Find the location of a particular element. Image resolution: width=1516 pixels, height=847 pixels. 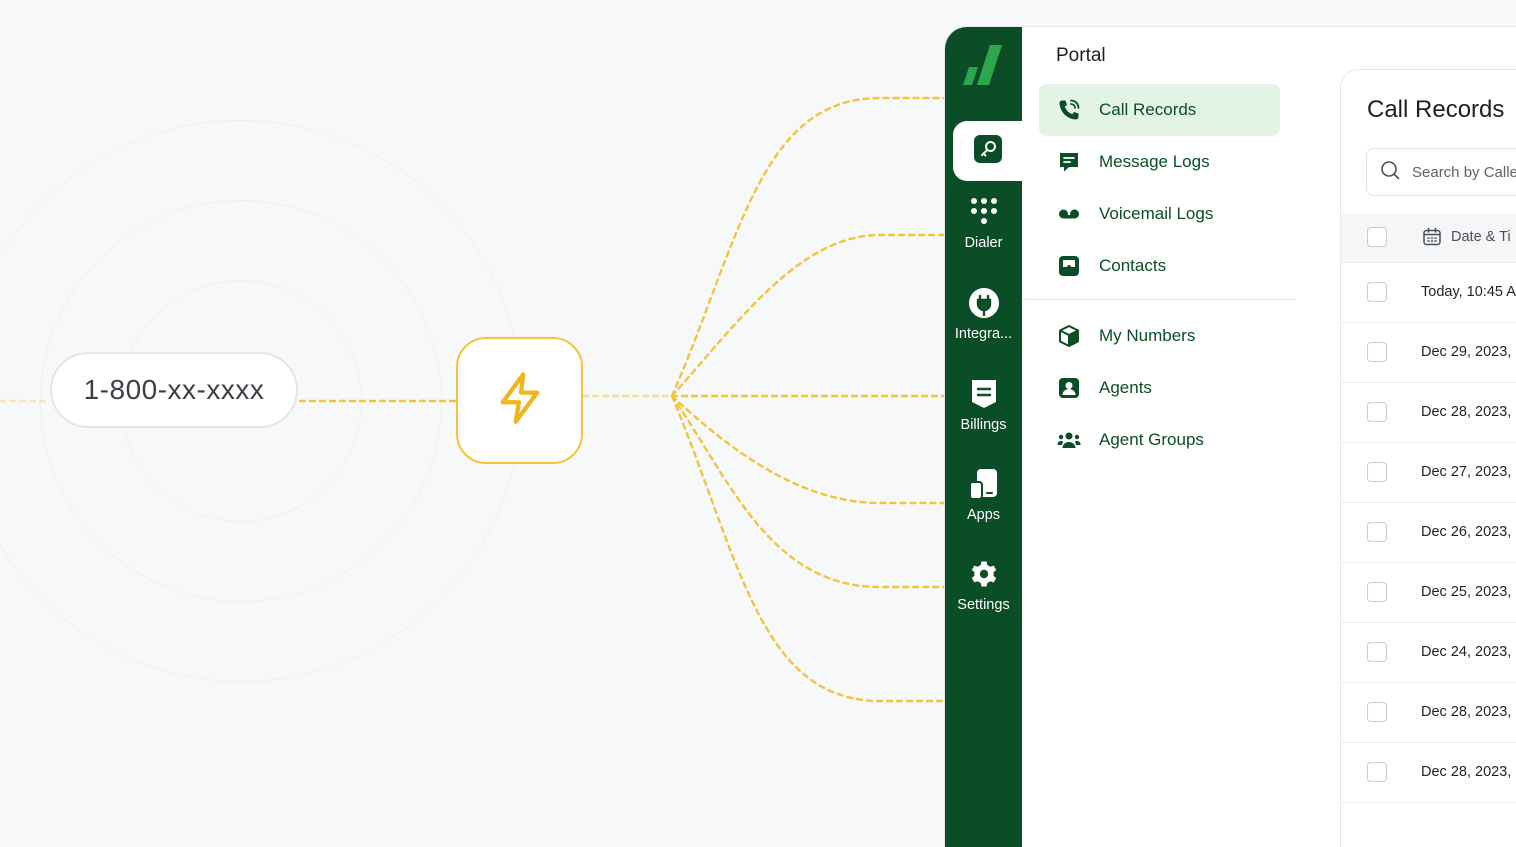

table-row: Dec 27, 2023, is located at coordinates (1428, 472).